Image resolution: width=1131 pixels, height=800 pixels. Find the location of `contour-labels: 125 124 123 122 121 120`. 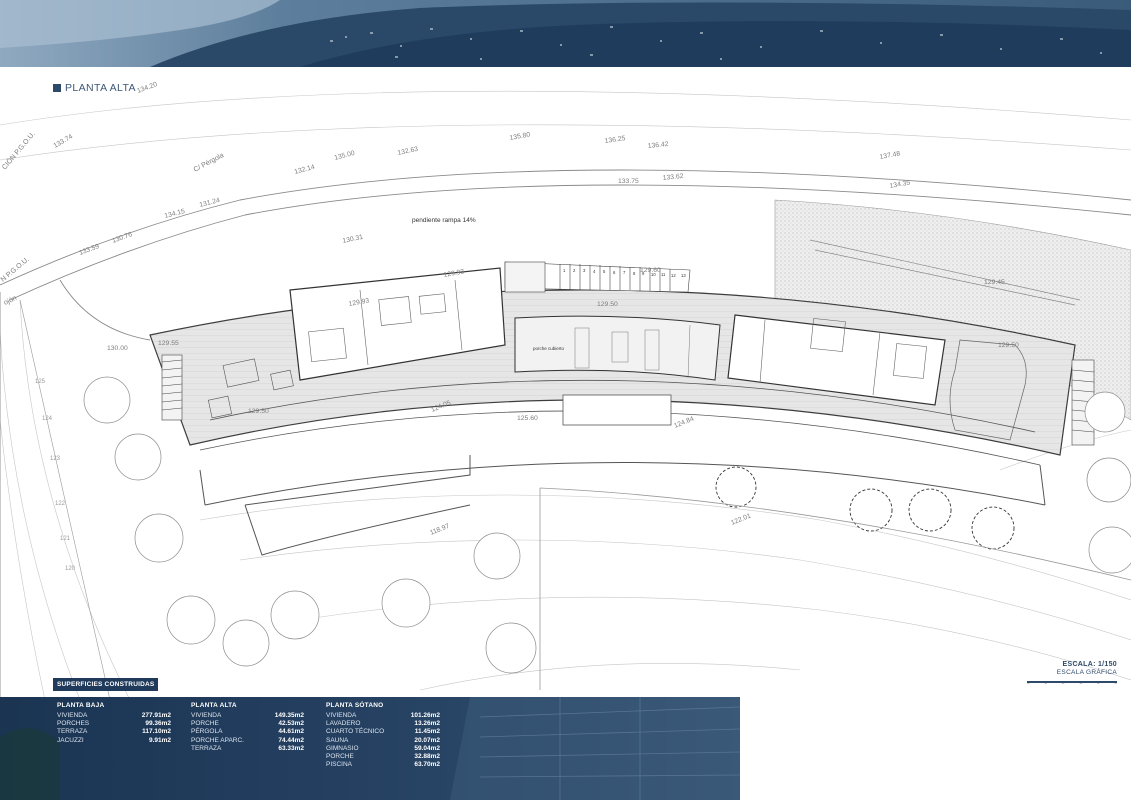

contour-labels: 125 124 123 122 121 120 is located at coordinates (55, 475).